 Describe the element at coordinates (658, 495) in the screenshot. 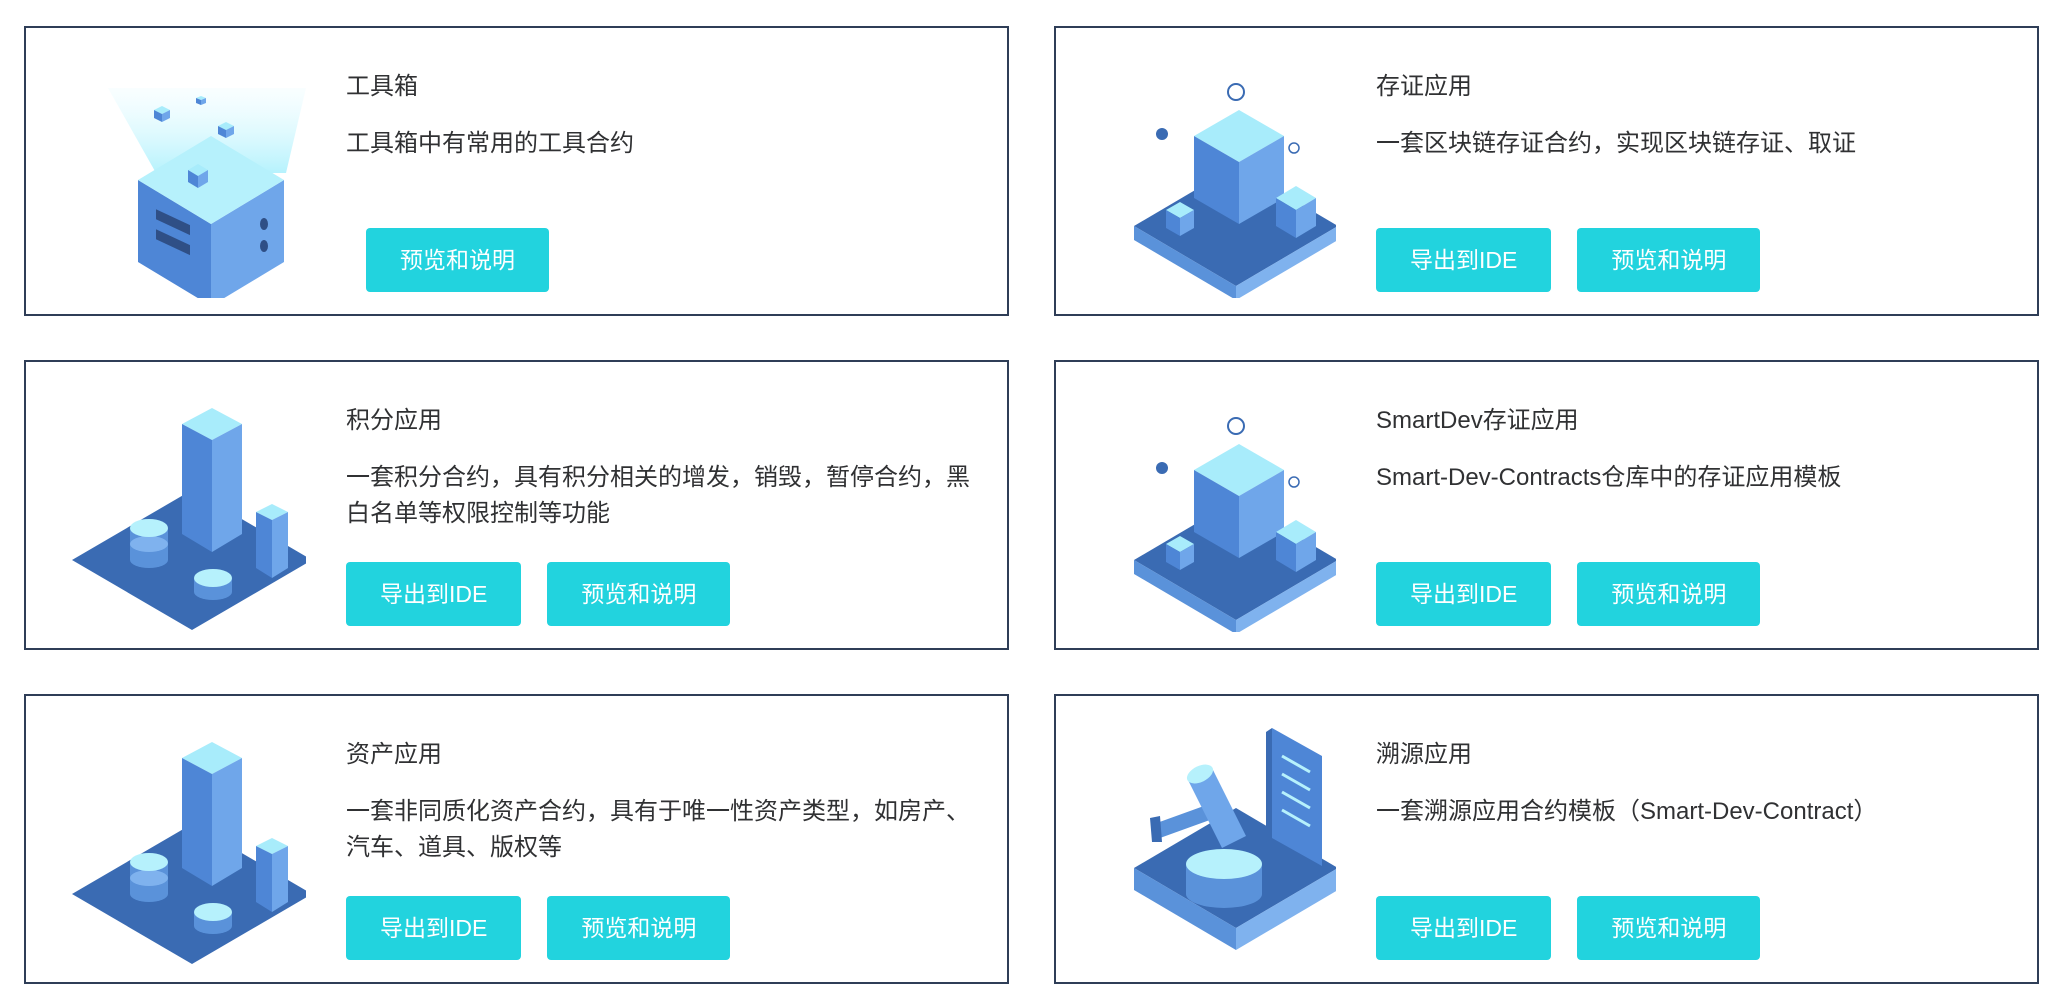

I see `card-description: 一套积分合约，具有积分相关的增发，销毁，暂停合约，黑白名单等权限控制等功能` at that location.